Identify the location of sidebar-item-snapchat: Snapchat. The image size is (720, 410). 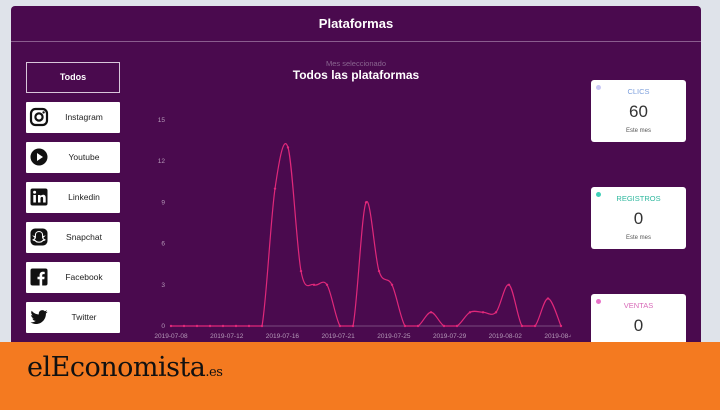
(73, 237).